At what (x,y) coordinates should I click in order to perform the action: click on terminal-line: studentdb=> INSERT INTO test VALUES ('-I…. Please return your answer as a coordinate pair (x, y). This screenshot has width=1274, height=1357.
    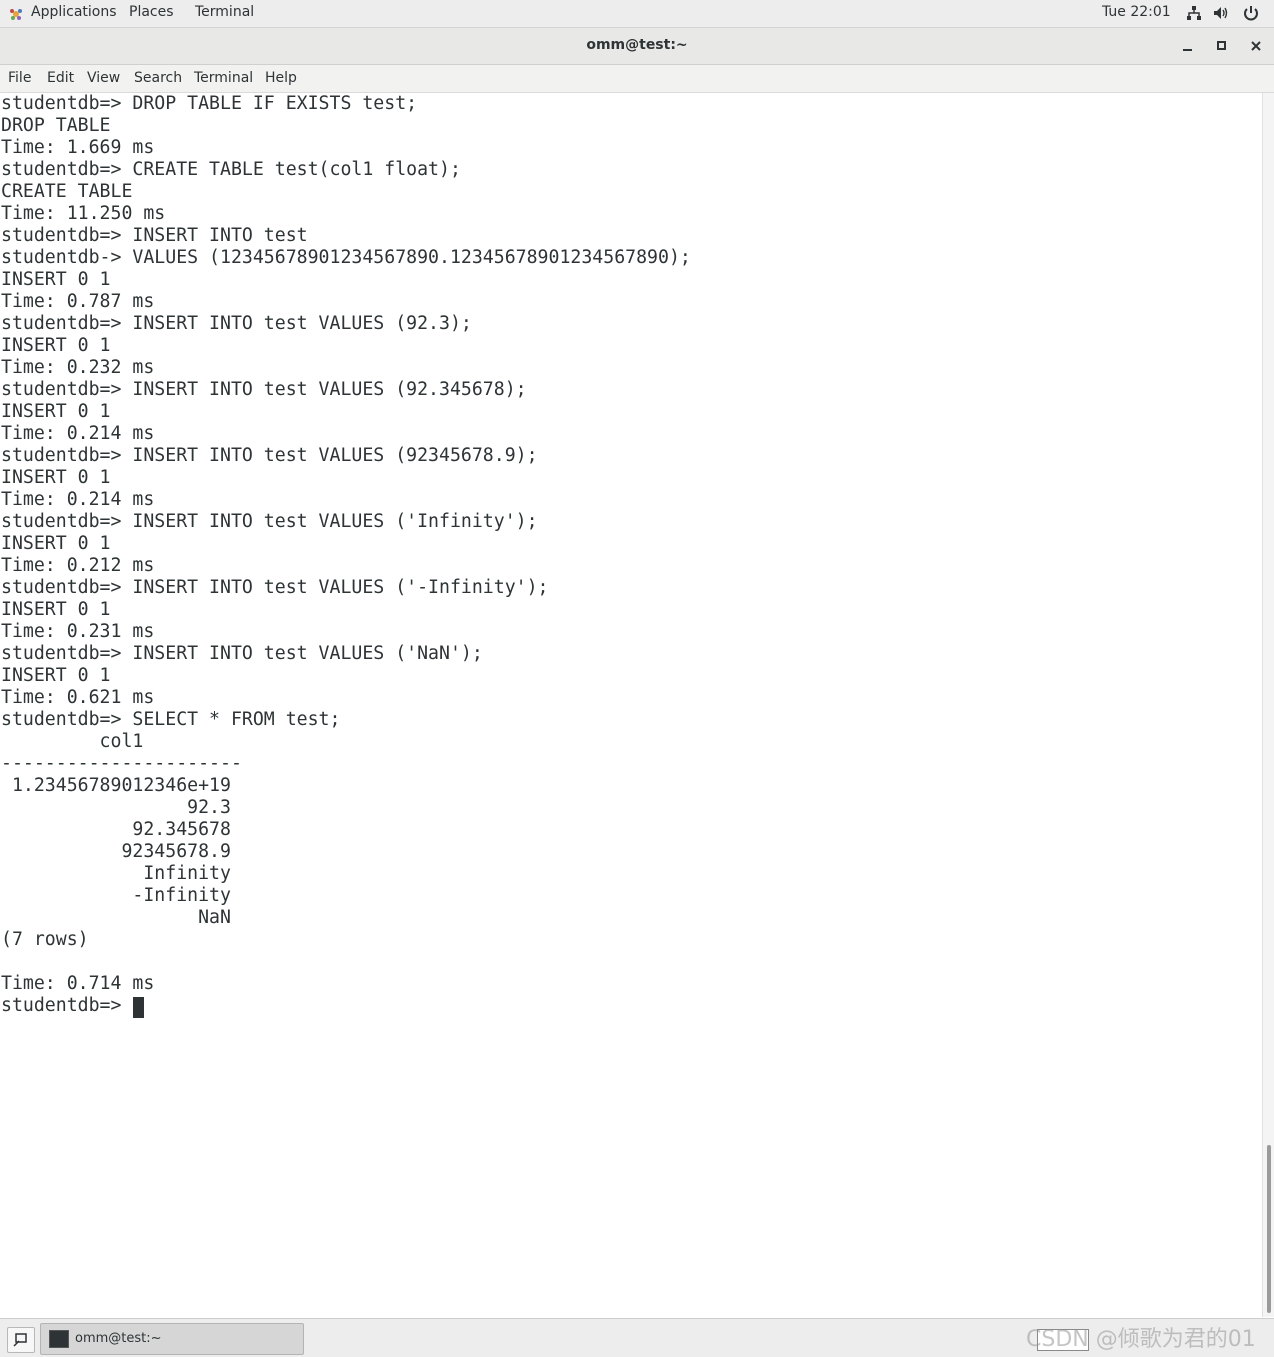
    Looking at the image, I should click on (275, 587).